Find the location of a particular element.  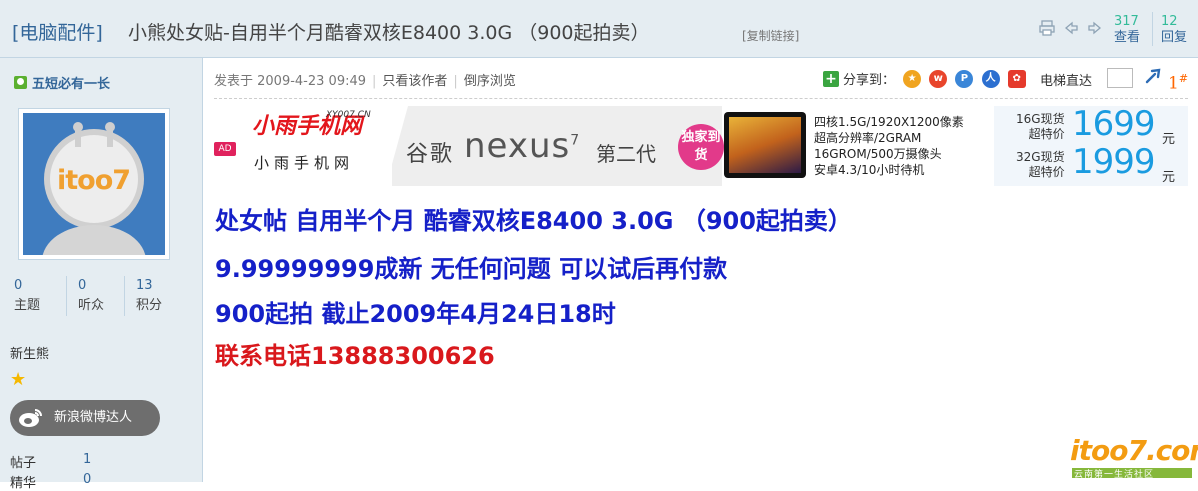

ad-nexus-word: nexus is located at coordinates (517, 146).